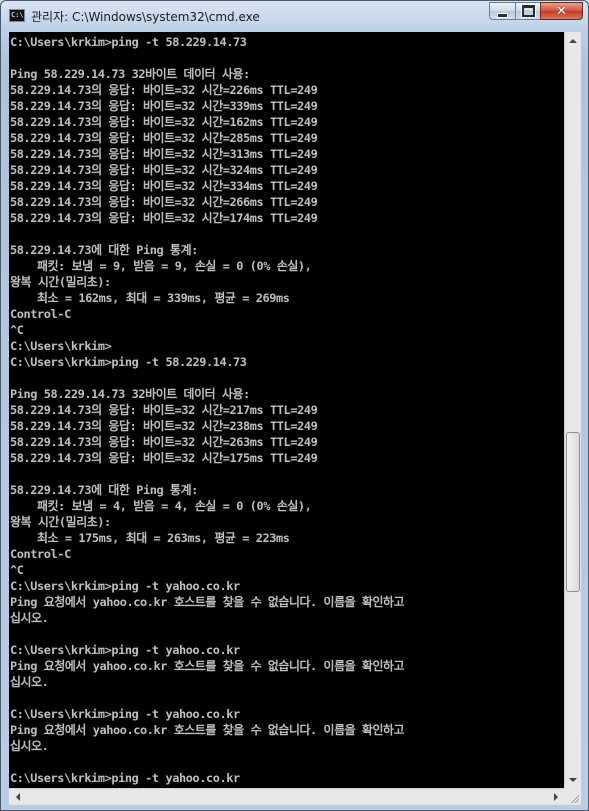  I want to click on close-button: ✕, so click(561, 11).